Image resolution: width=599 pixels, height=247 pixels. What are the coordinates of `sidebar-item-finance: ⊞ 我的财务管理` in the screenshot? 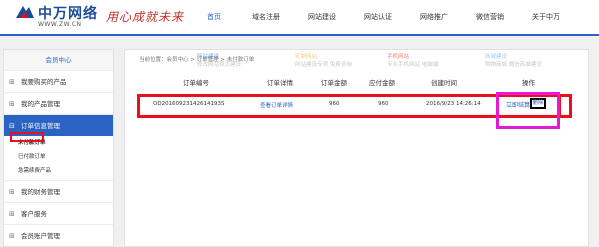 It's located at (58, 191).